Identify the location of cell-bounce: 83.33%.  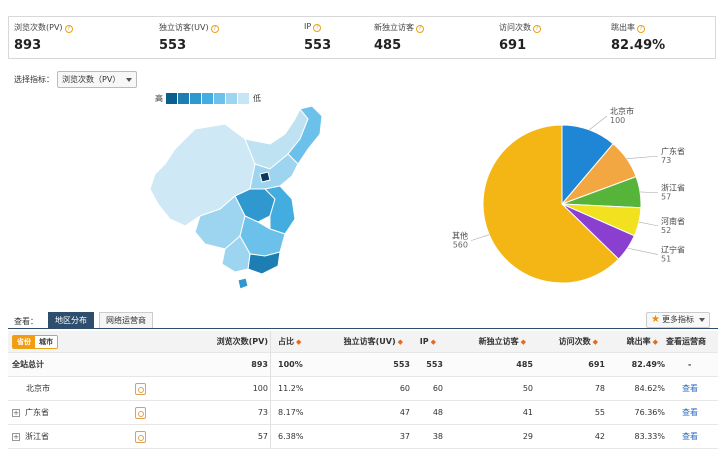
(649, 436).